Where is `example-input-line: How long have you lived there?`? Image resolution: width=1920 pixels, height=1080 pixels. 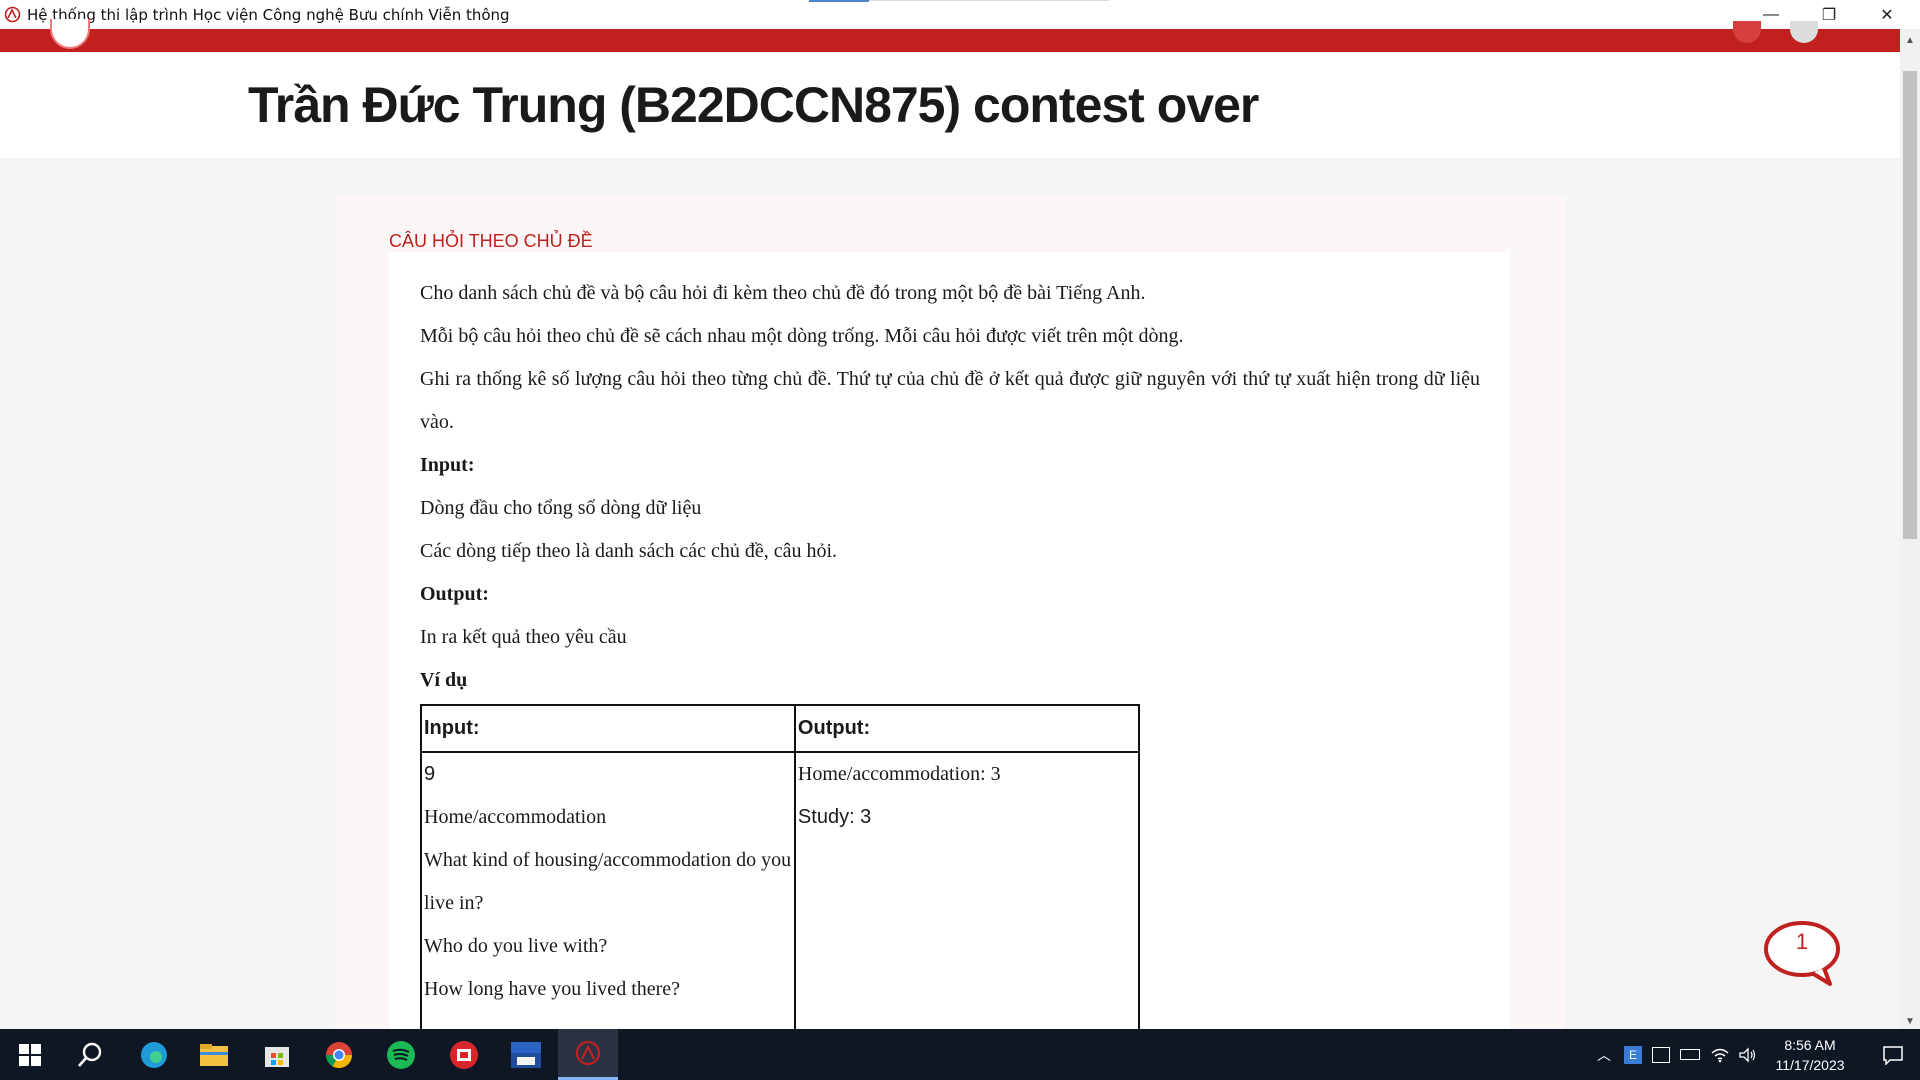
example-input-line: How long have you lived there? is located at coordinates (552, 989).